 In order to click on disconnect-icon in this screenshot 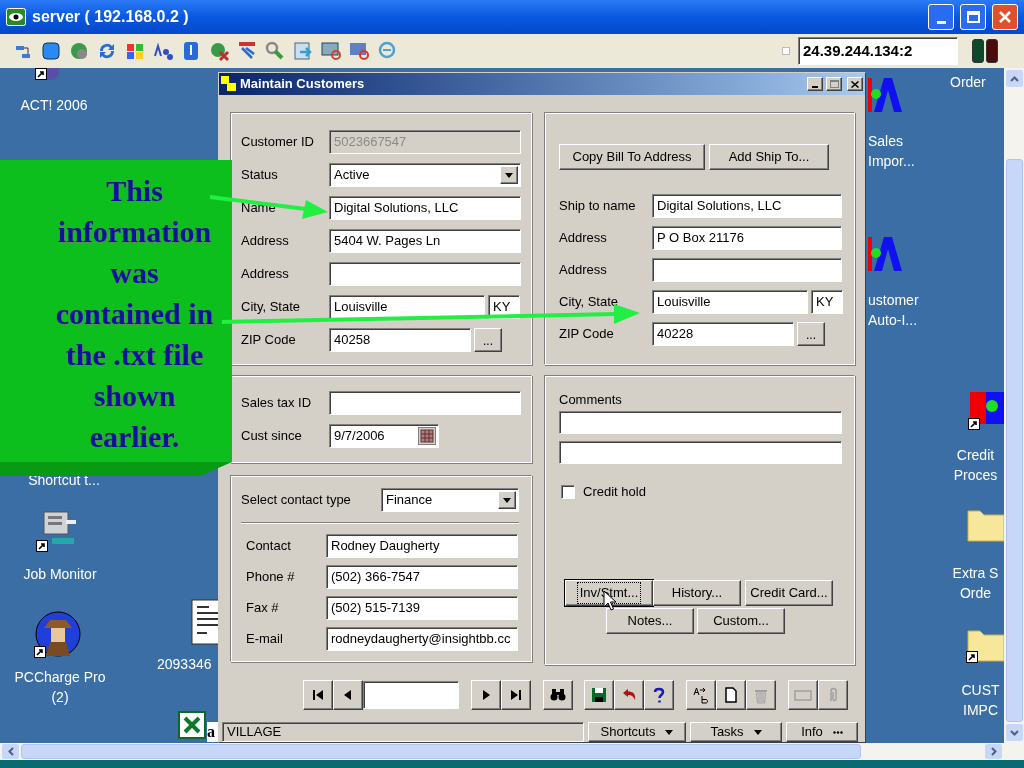, I will do `click(219, 51)`.